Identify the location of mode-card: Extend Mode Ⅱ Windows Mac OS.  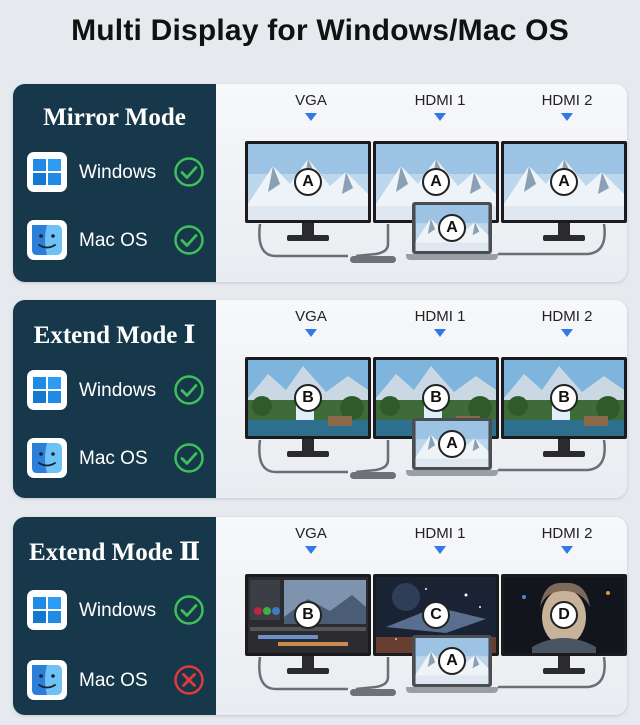
(114, 616).